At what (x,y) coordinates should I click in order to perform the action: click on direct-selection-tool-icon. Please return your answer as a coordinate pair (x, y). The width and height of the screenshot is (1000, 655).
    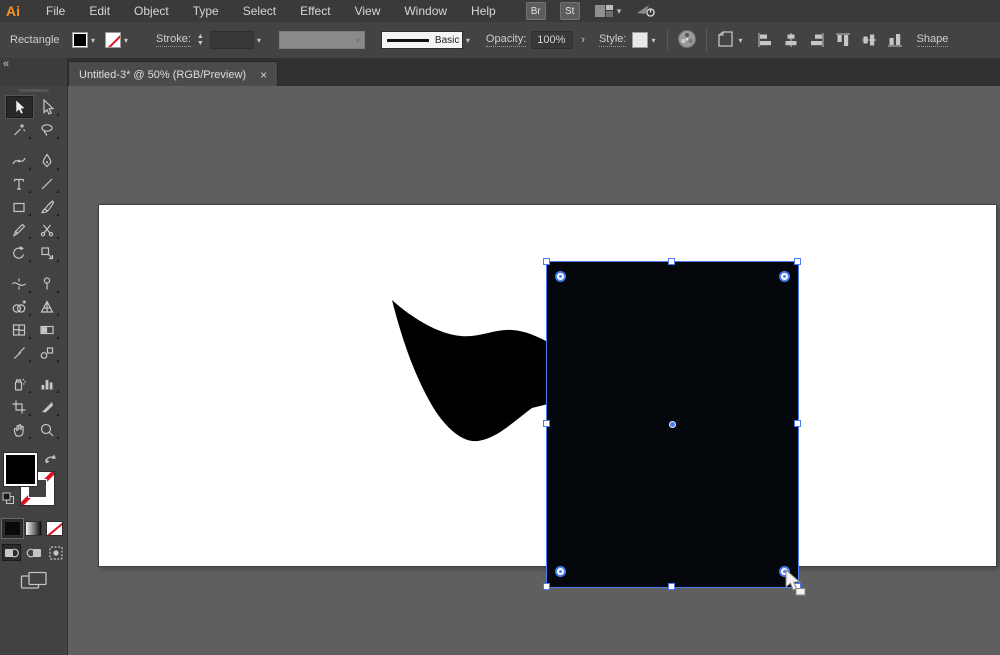
    Looking at the image, I should click on (49, 107).